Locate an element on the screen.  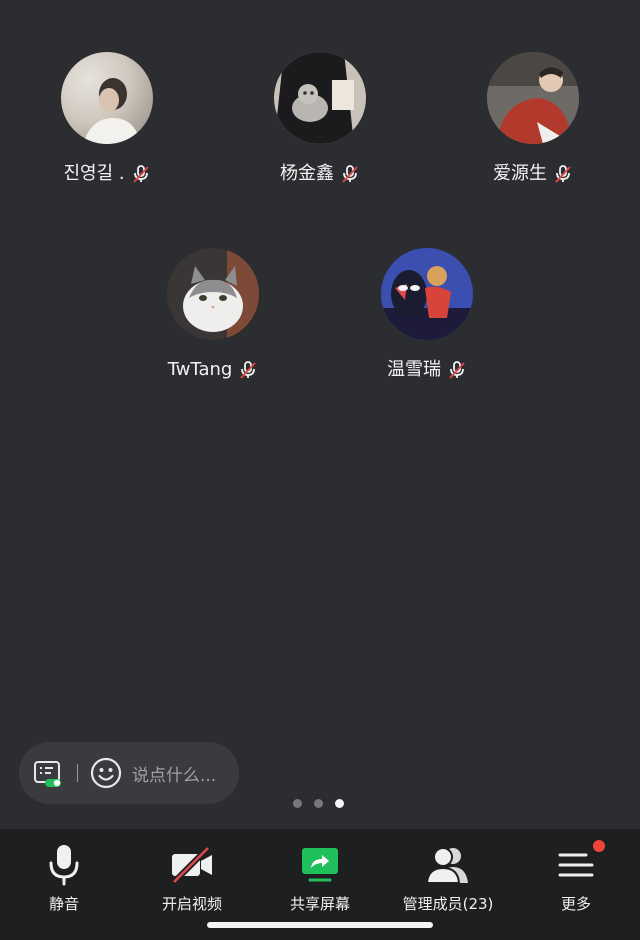
more-label: 更多 is located at coordinates (575, 904).